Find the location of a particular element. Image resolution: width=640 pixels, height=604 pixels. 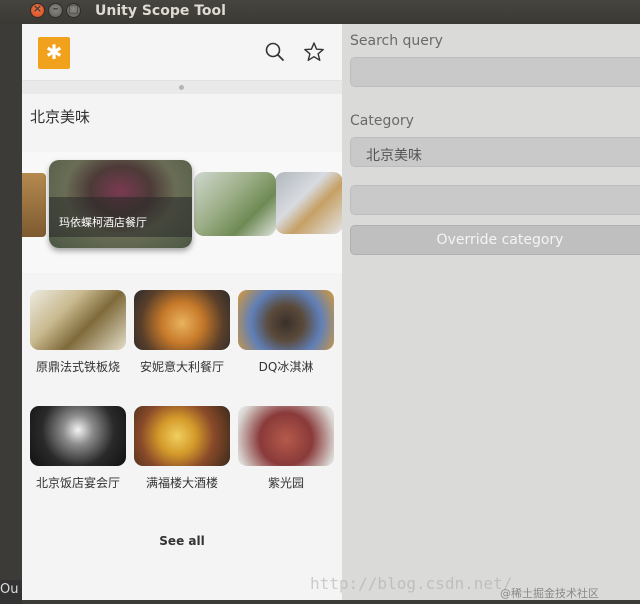

carousel: 玛依蝶柯酒店餐厅 is located at coordinates (182, 212).